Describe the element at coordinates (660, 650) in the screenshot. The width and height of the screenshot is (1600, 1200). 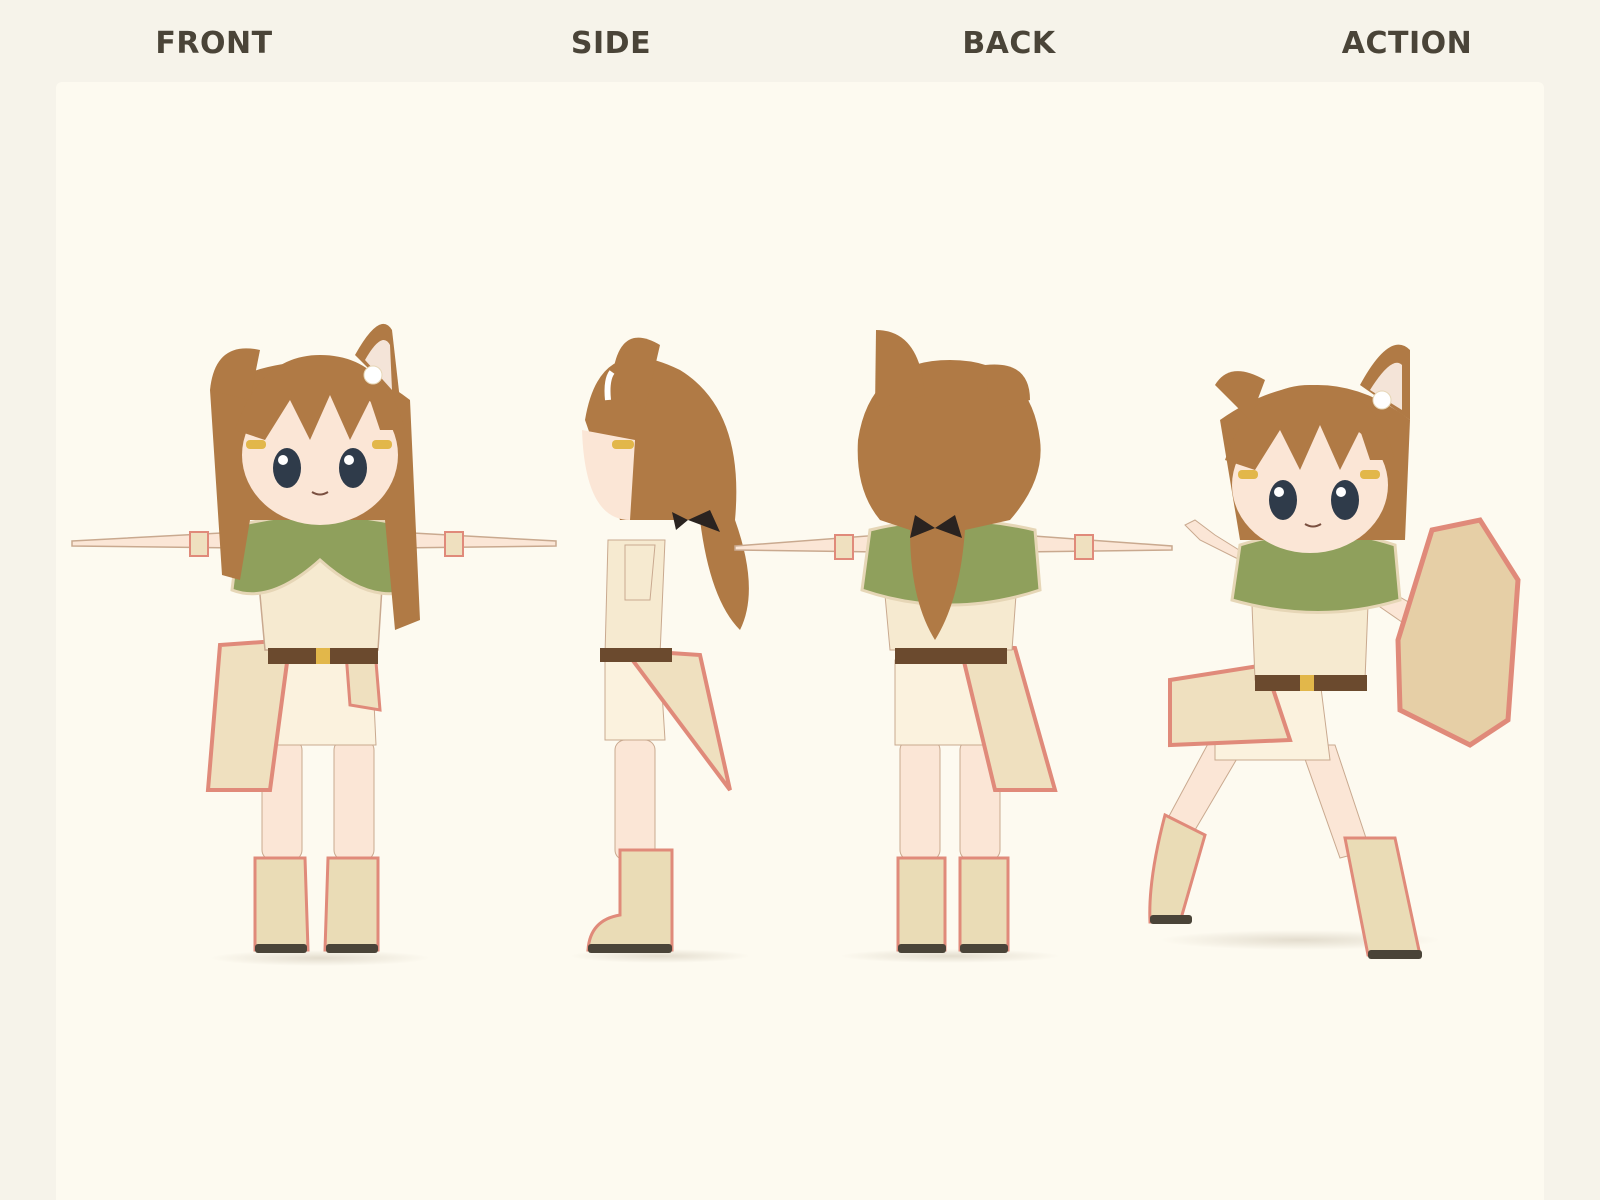
I see `character-side` at that location.